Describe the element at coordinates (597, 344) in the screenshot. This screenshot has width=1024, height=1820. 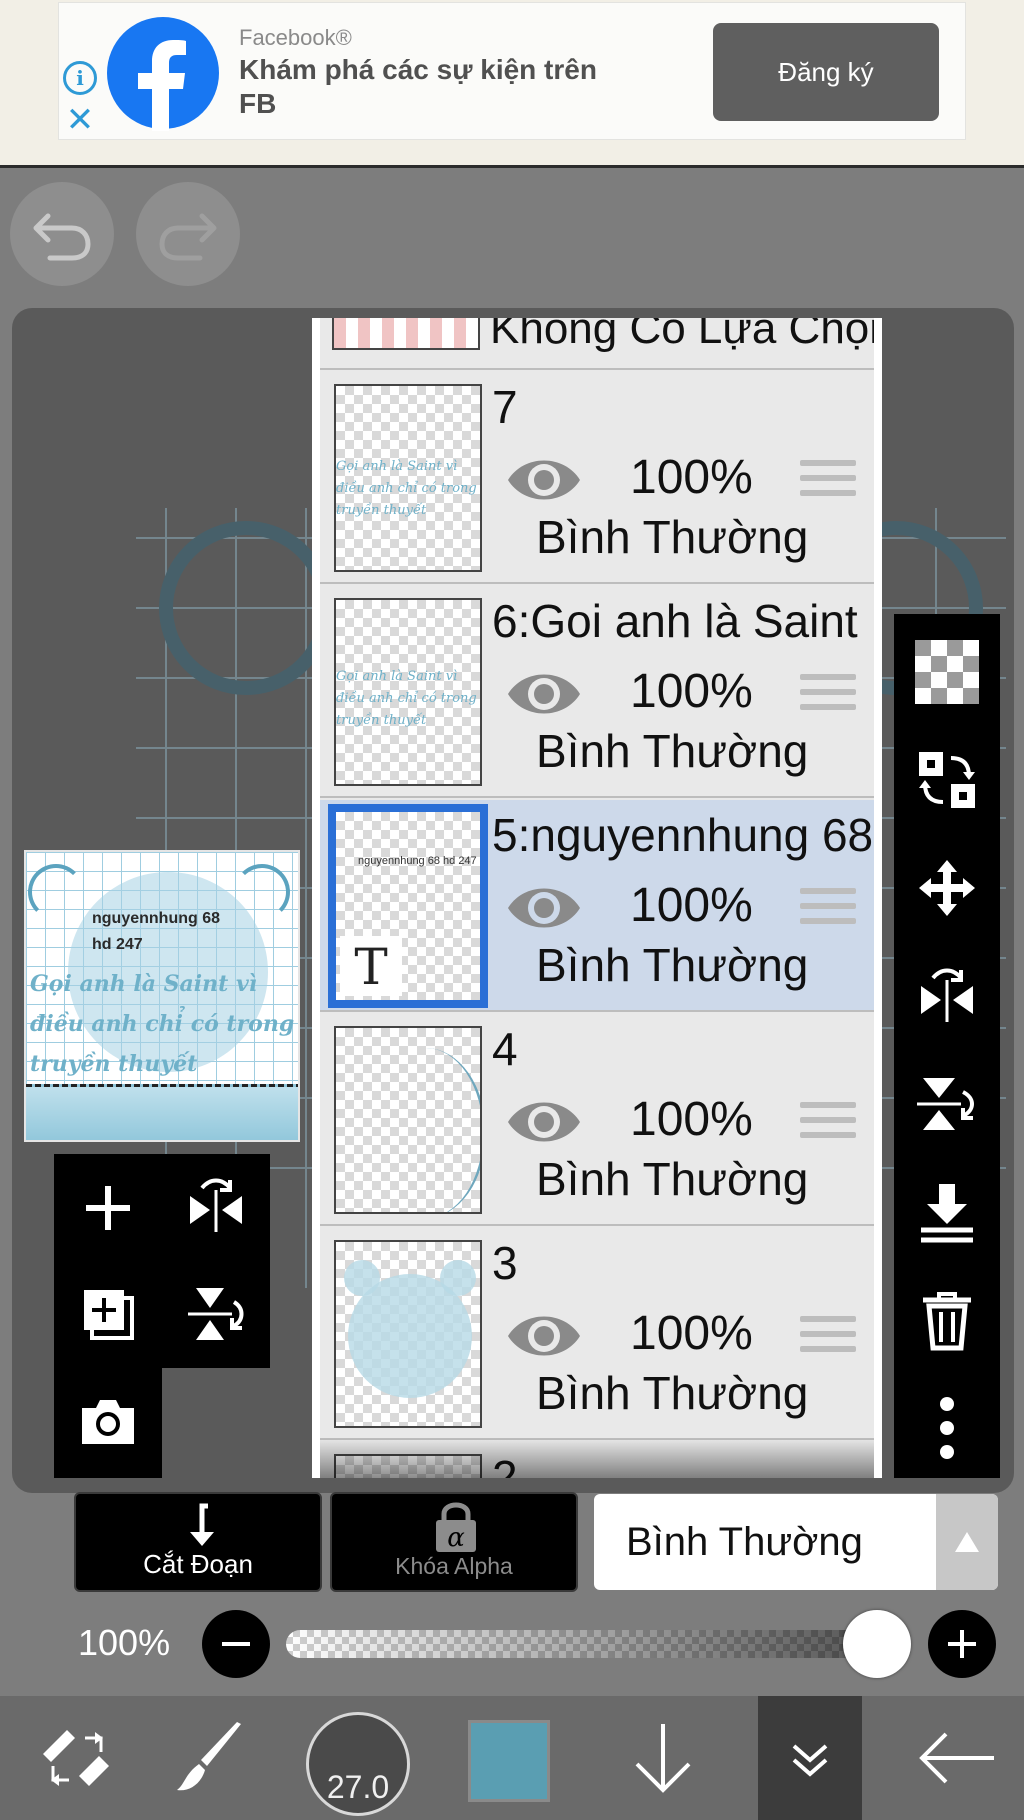
I see `layer-item-selection: Không Có Lựa Chọn` at that location.